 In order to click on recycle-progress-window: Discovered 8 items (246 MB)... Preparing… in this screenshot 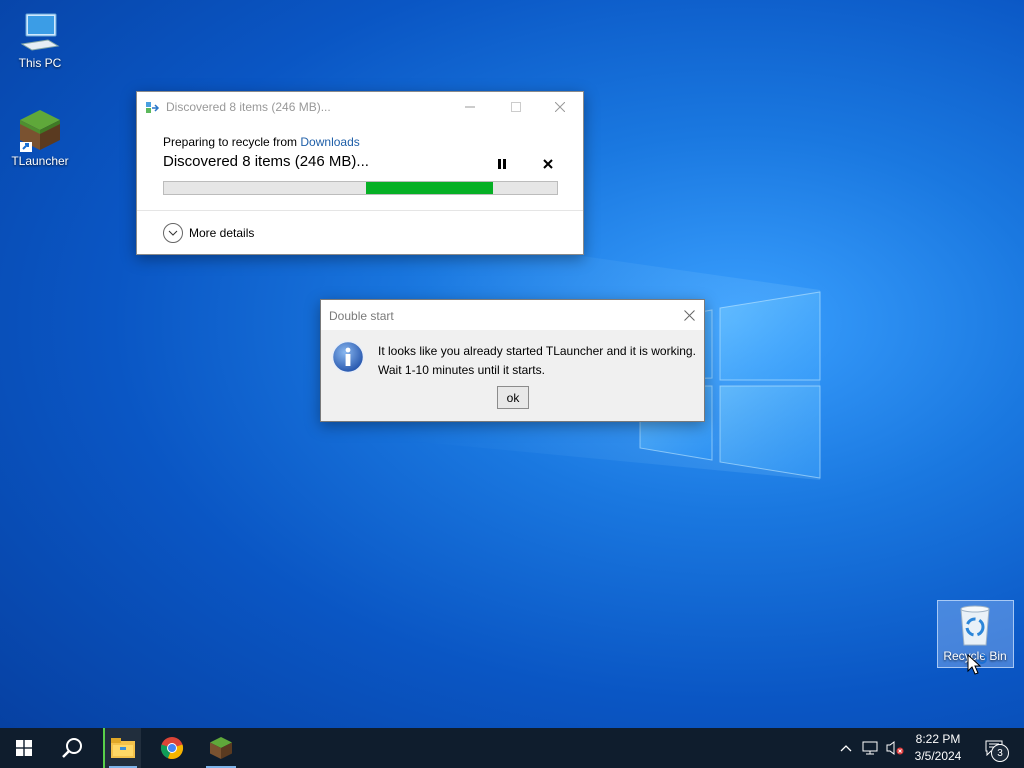, I will do `click(360, 173)`.